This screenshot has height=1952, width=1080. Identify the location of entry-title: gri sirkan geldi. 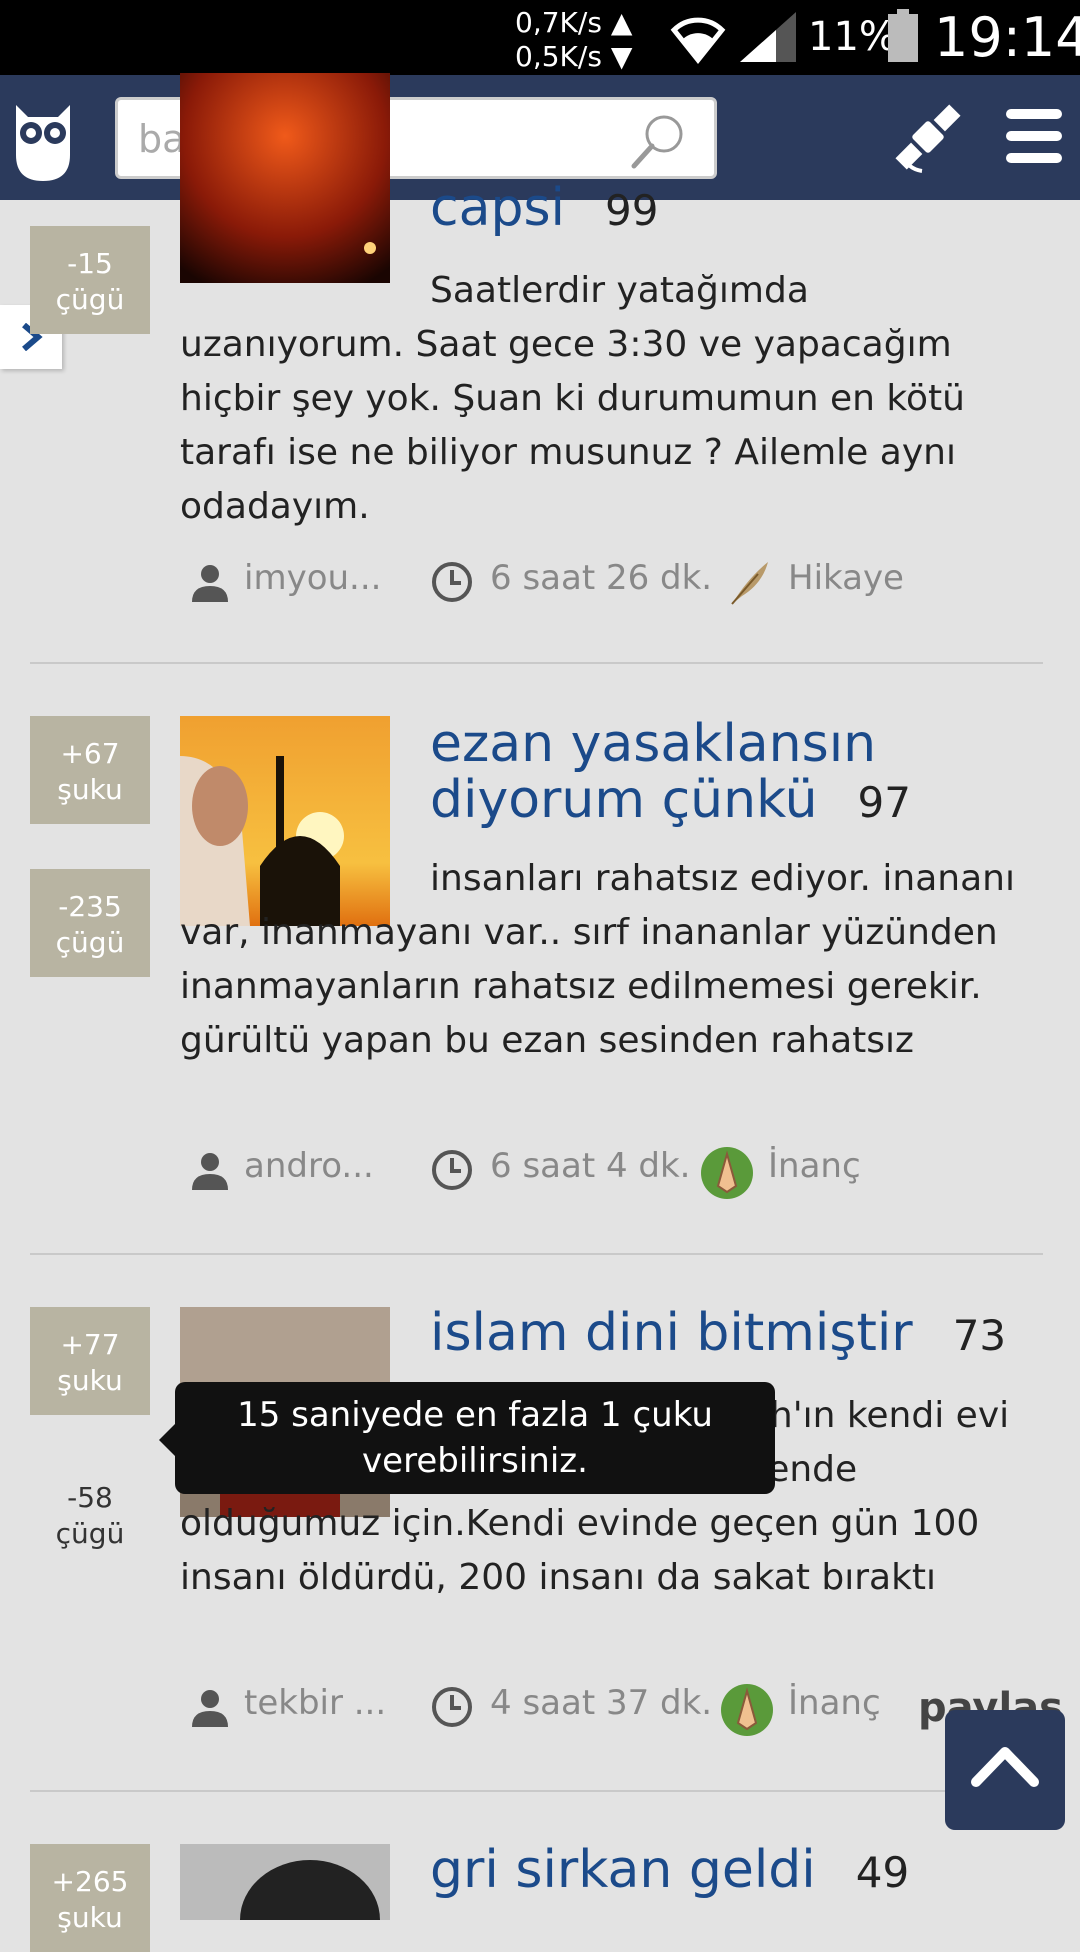
(623, 1870).